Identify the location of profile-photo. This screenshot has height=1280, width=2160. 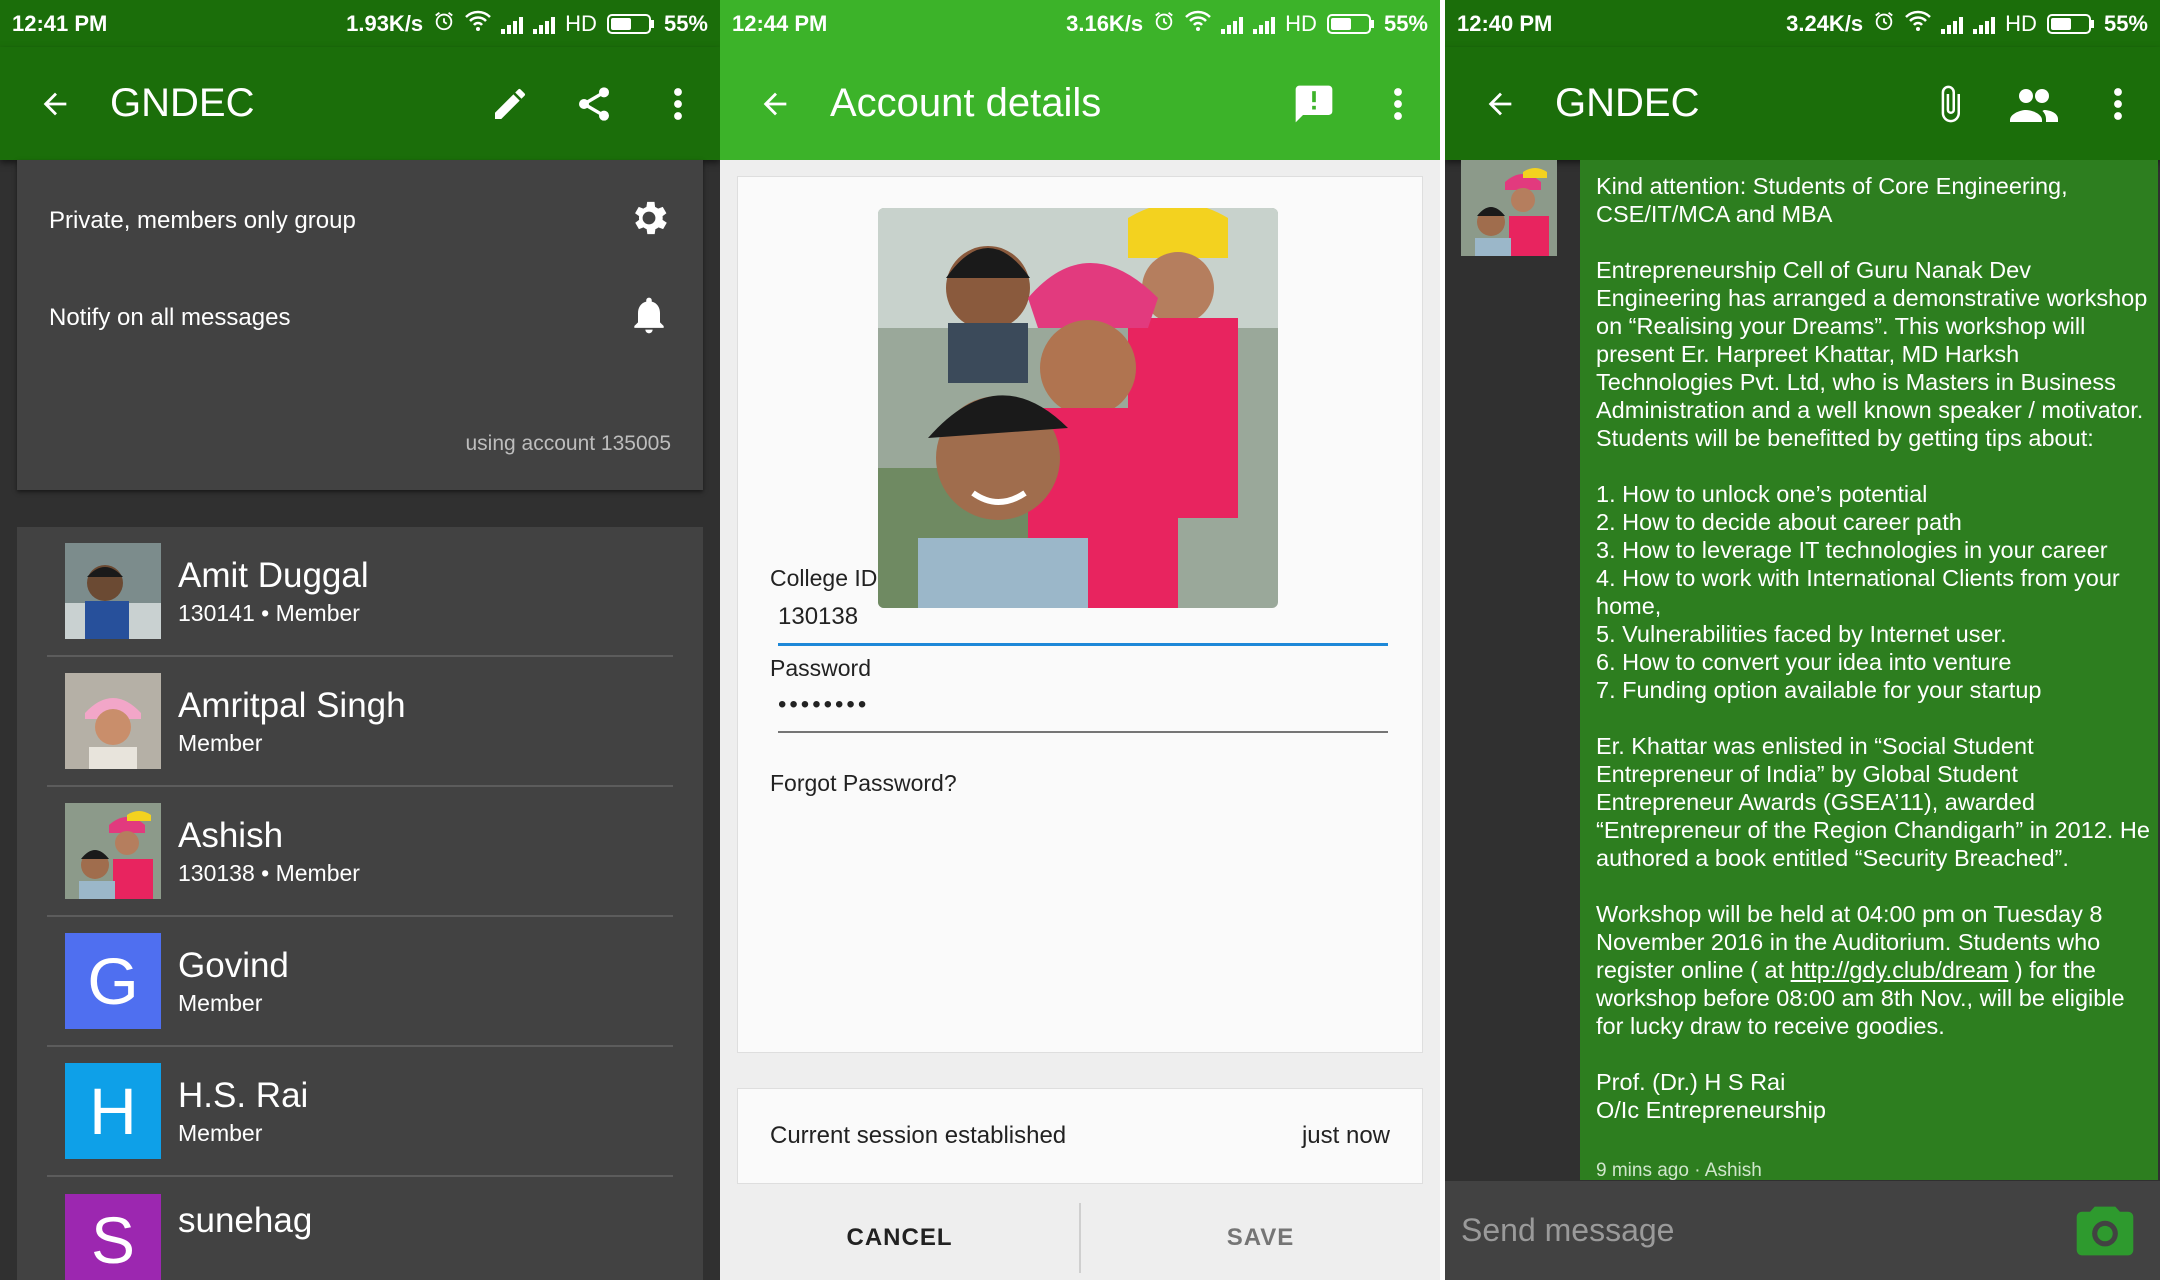
(1078, 408).